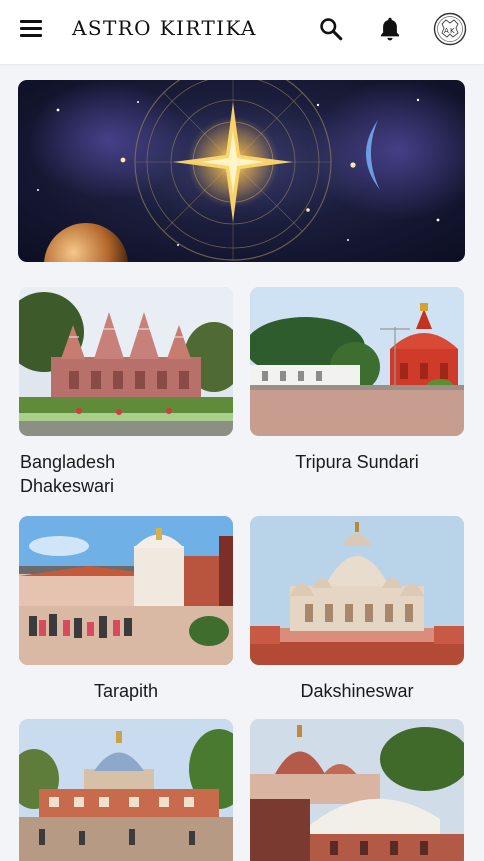 This screenshot has width=484, height=861. What do you see at coordinates (33, 29) in the screenshot?
I see `menu-icon` at bounding box center [33, 29].